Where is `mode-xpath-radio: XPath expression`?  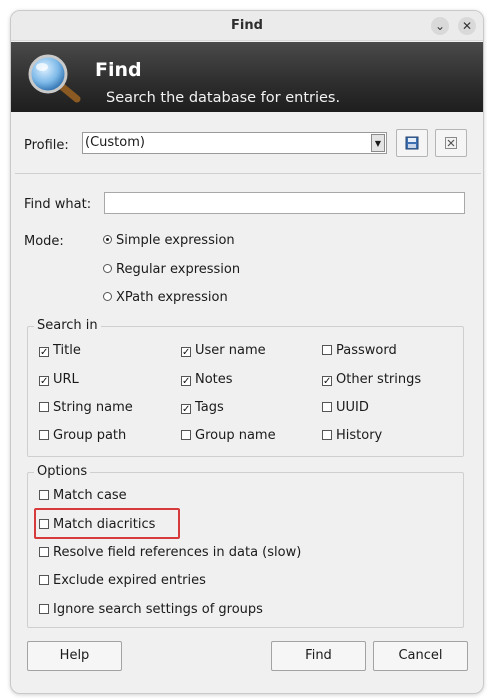 mode-xpath-radio: XPath expression is located at coordinates (165, 297).